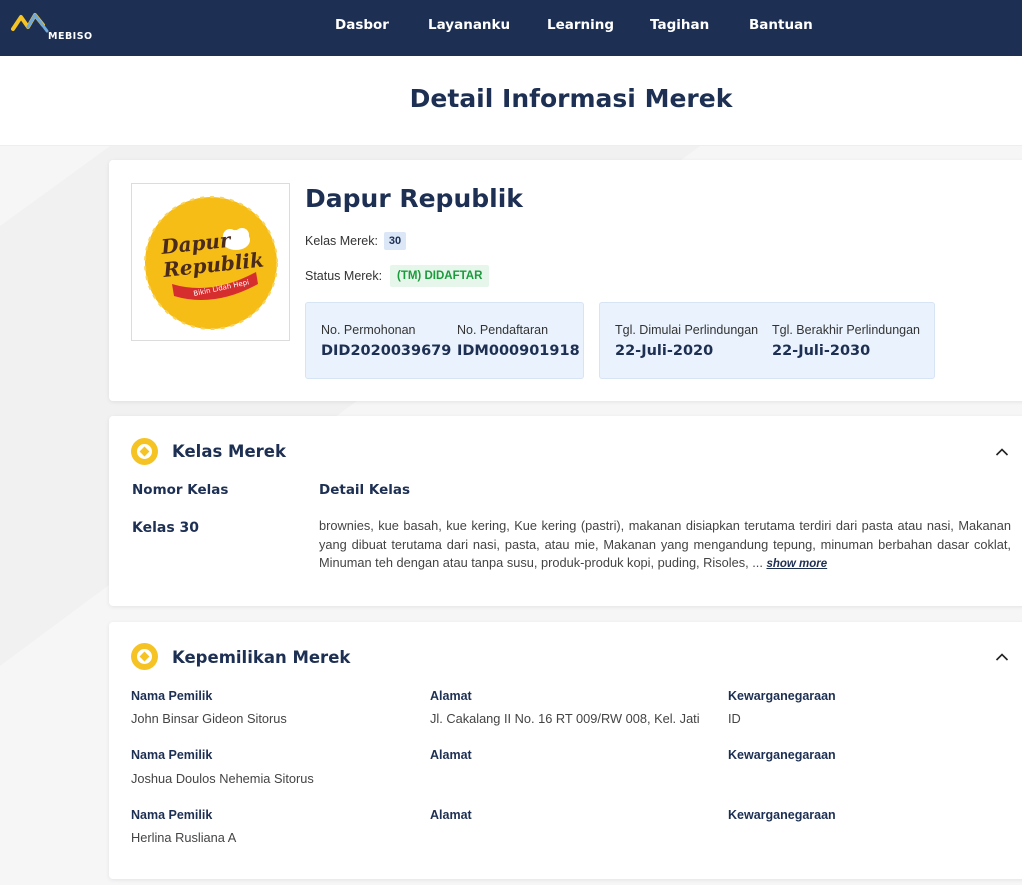 This screenshot has width=1022, height=885. Describe the element at coordinates (580, 25) in the screenshot. I see `nav-learning: Learning` at that location.